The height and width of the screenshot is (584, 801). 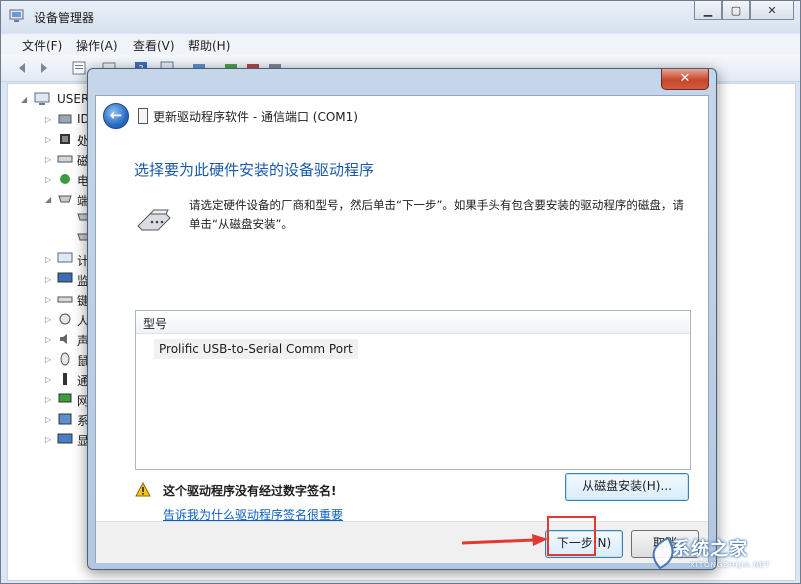 What do you see at coordinates (154, 45) in the screenshot?
I see `menu-view: 查看(V)` at bounding box center [154, 45].